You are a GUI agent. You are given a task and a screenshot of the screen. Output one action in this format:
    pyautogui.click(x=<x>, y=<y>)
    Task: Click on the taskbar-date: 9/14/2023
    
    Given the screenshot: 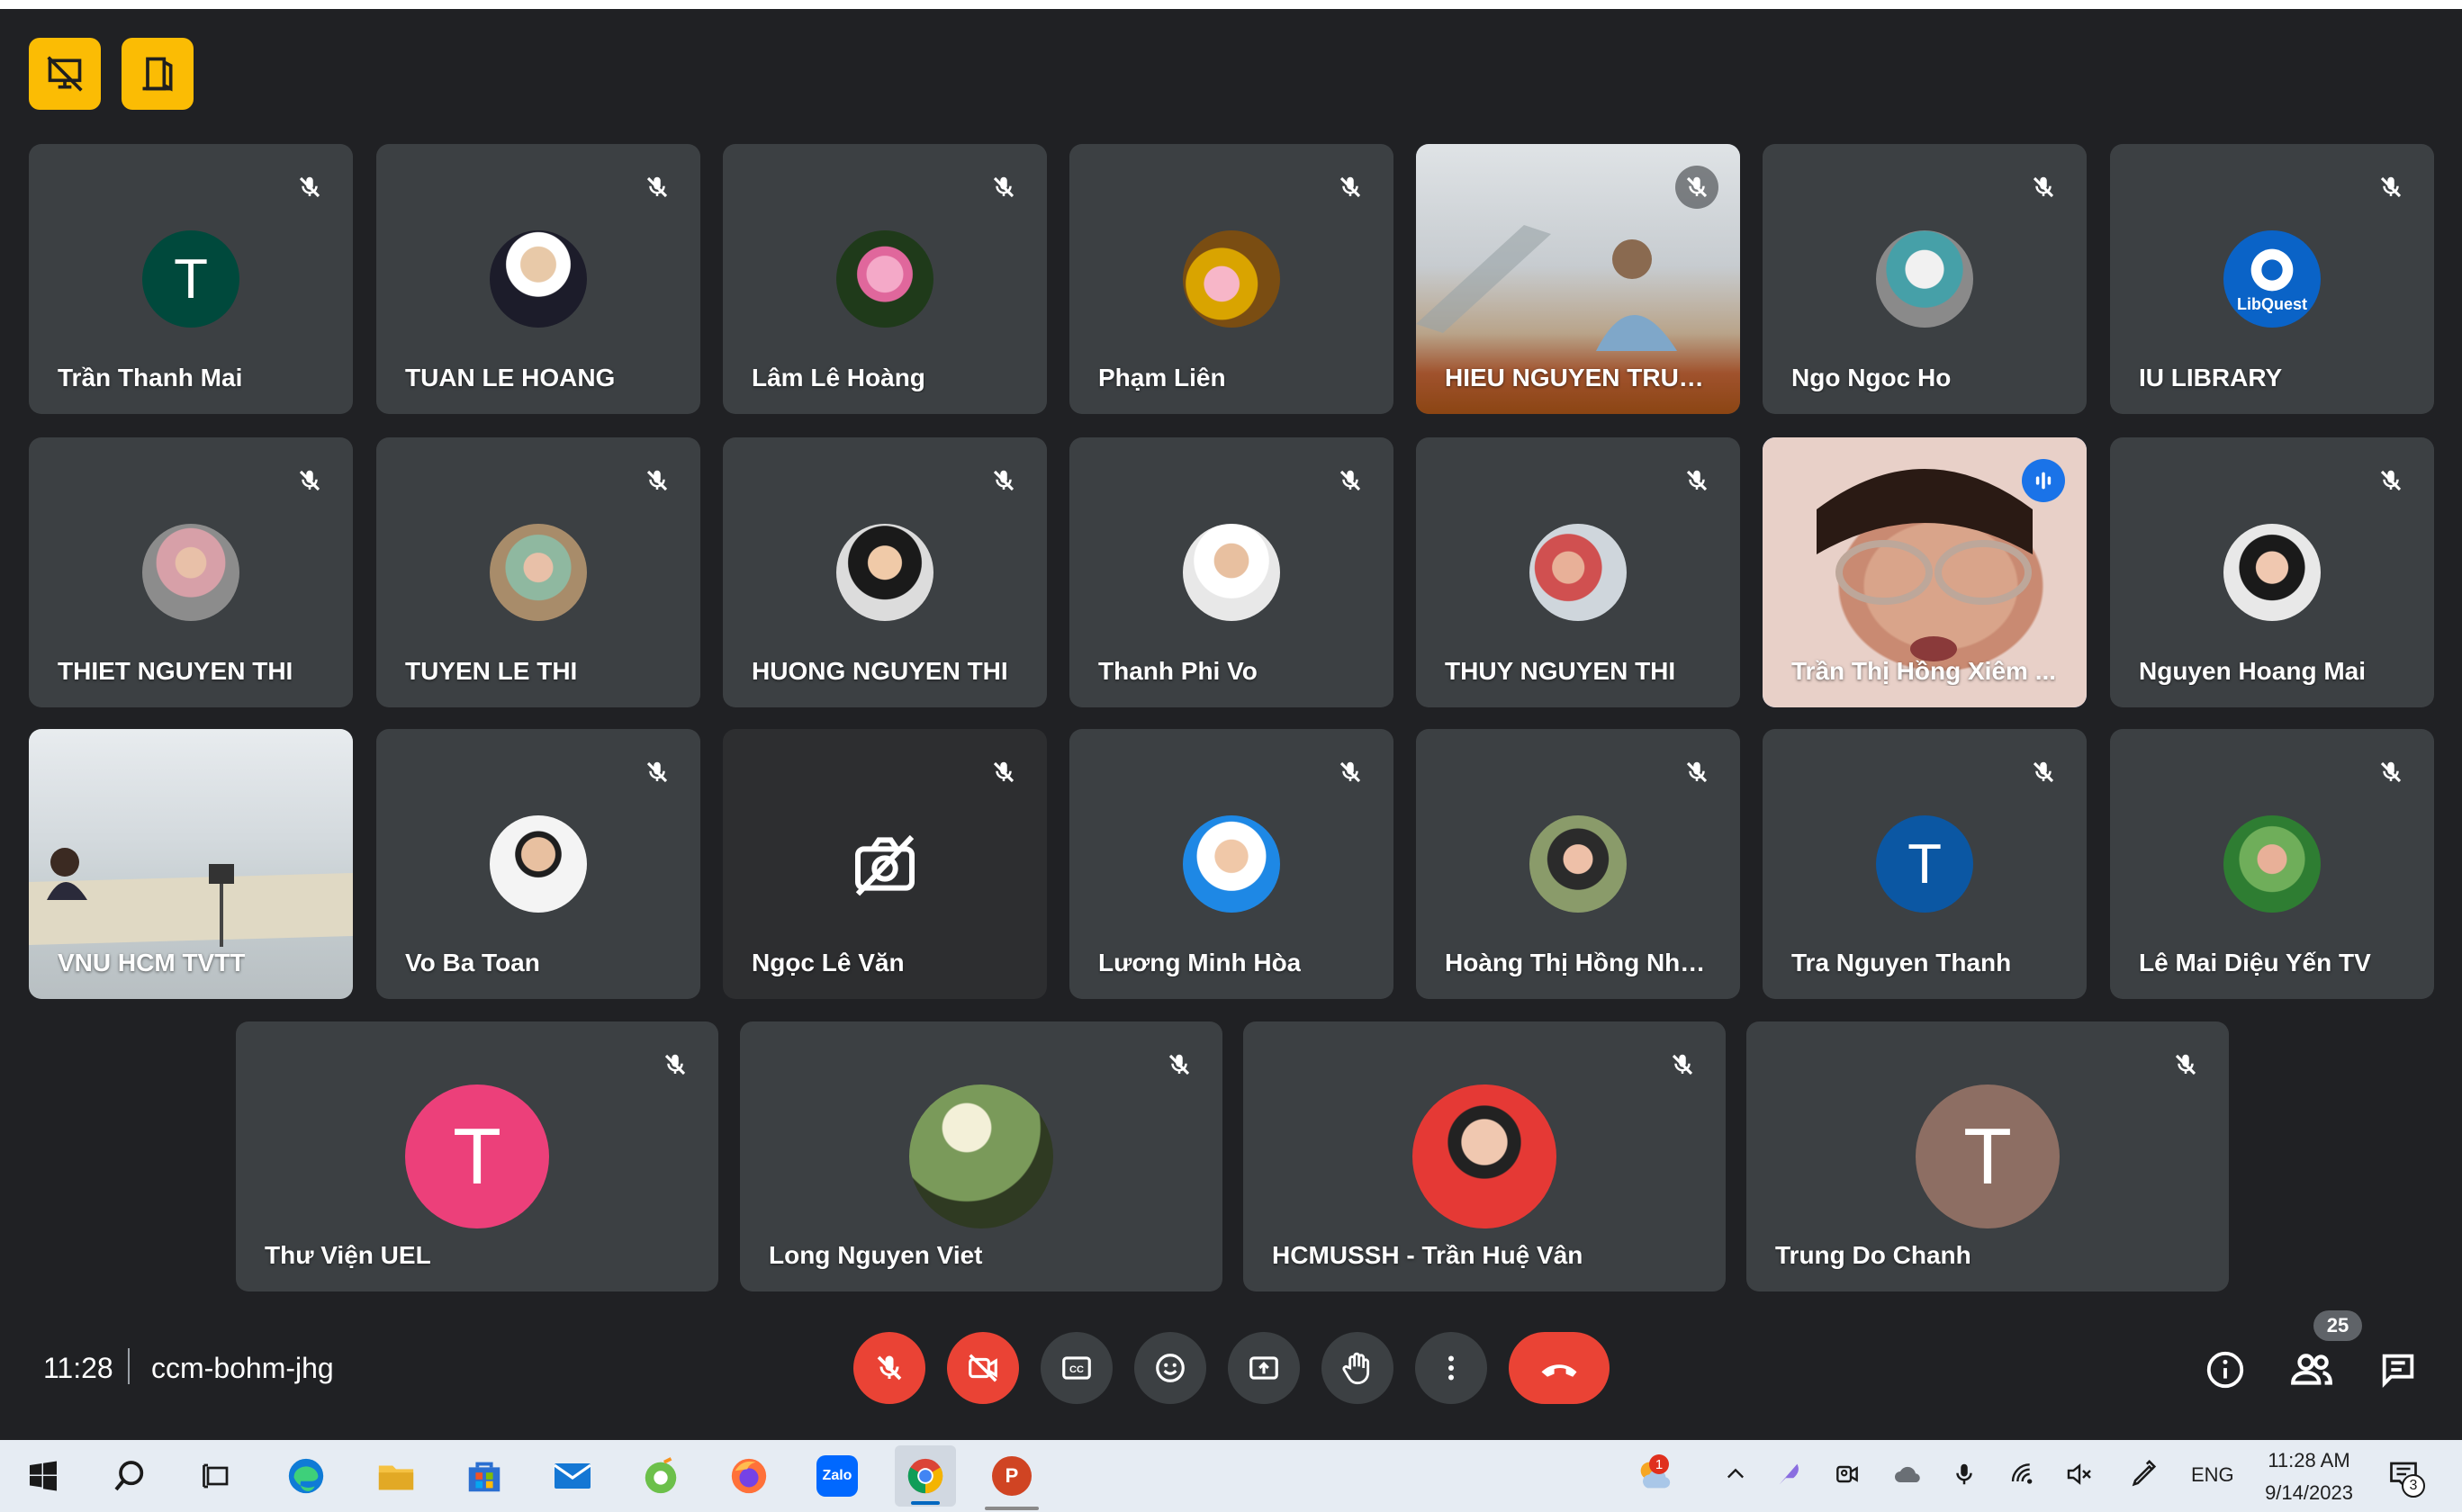 What is the action you would take?
    pyautogui.click(x=2308, y=1493)
    